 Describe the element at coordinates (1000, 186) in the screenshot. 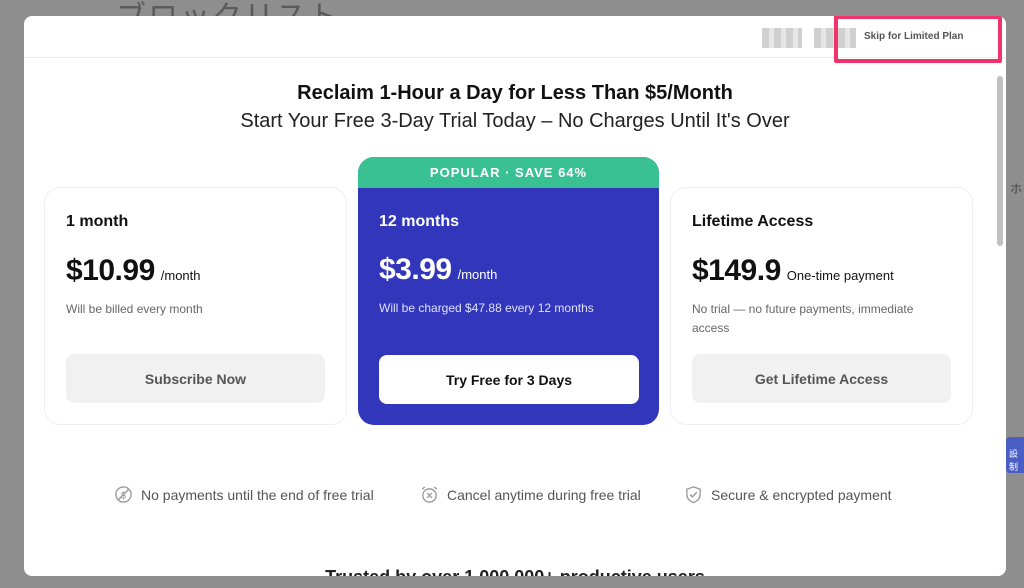

I see `modal-scrollbar` at that location.